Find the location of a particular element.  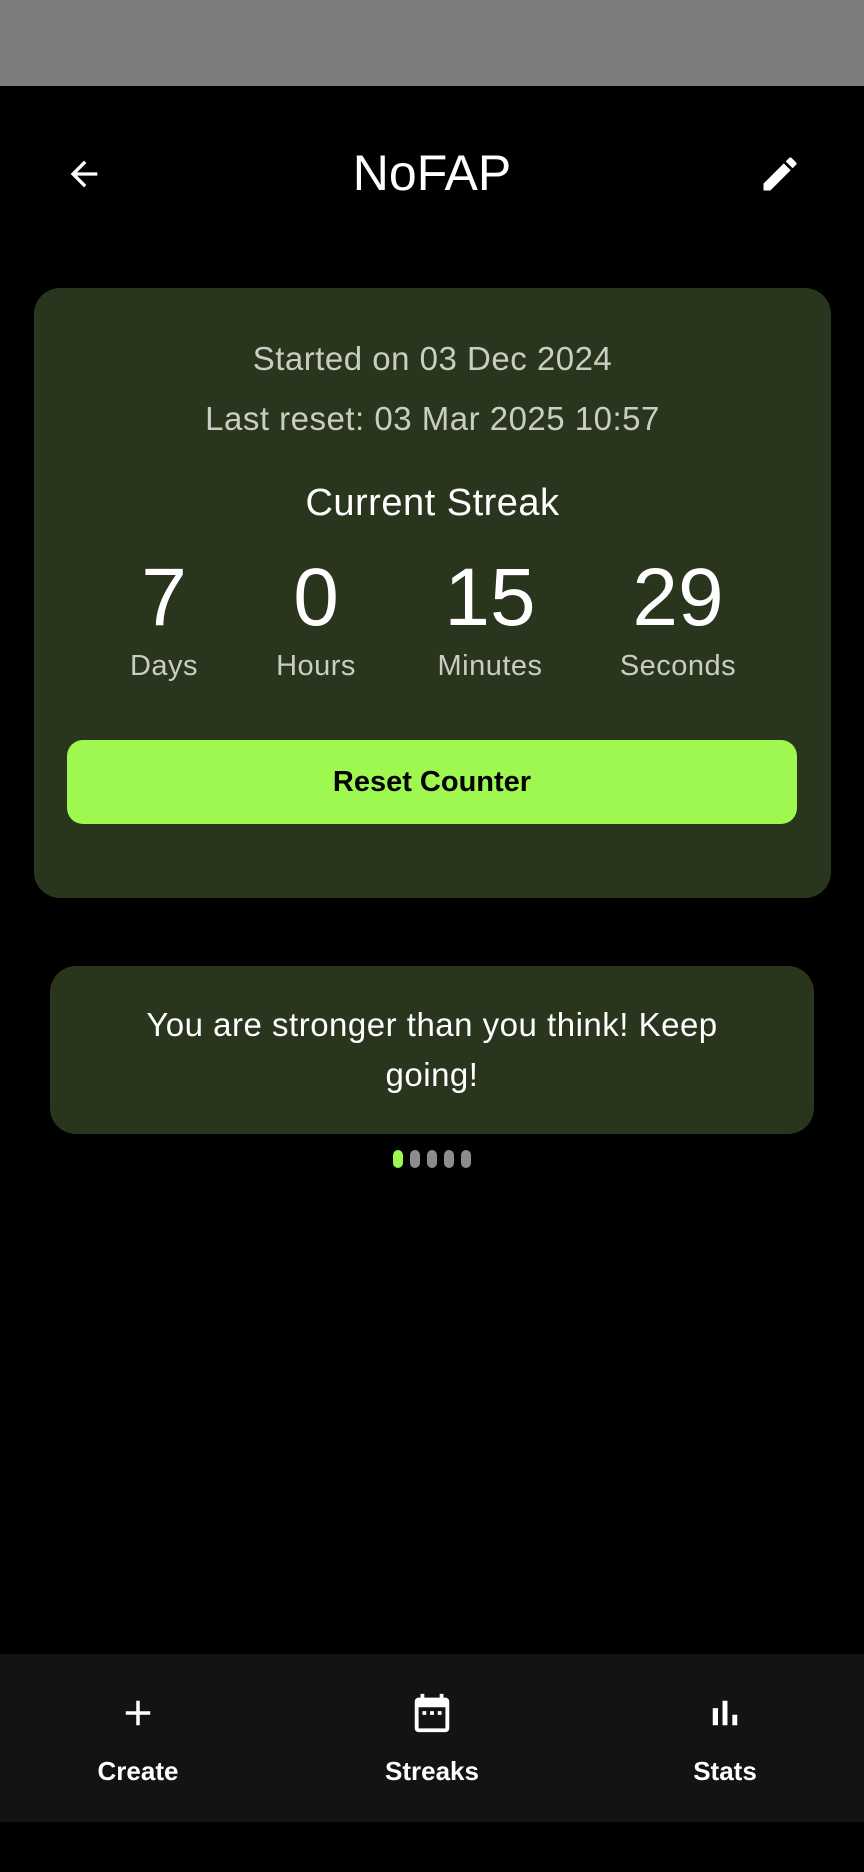

bottom-navigation: Create Streaks Stats is located at coordinates (432, 1738).